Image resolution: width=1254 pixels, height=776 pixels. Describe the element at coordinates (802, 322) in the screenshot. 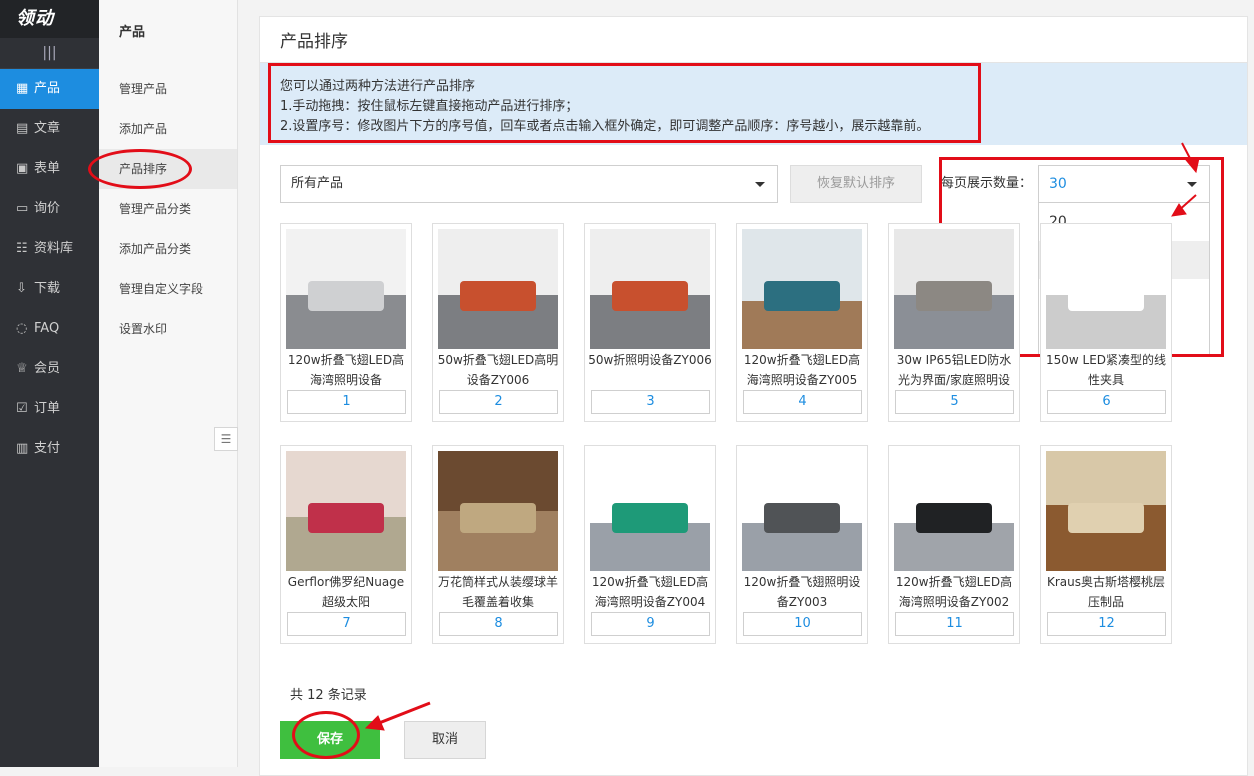

I see `product-card: 120w折叠飞翅LED高海湾照明设备ZY005 4` at that location.